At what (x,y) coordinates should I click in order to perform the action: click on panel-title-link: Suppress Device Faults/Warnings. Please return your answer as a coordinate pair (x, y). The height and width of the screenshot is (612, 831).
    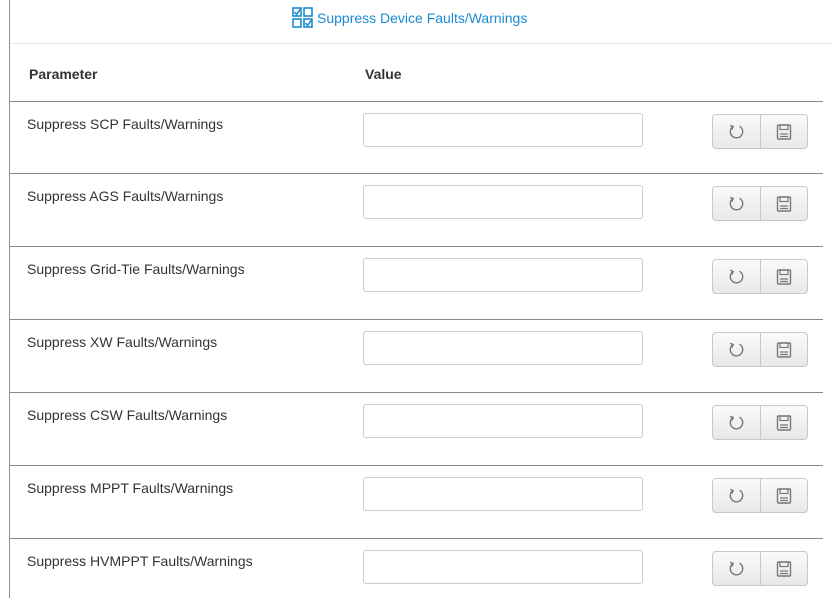
    Looking at the image, I should click on (409, 18).